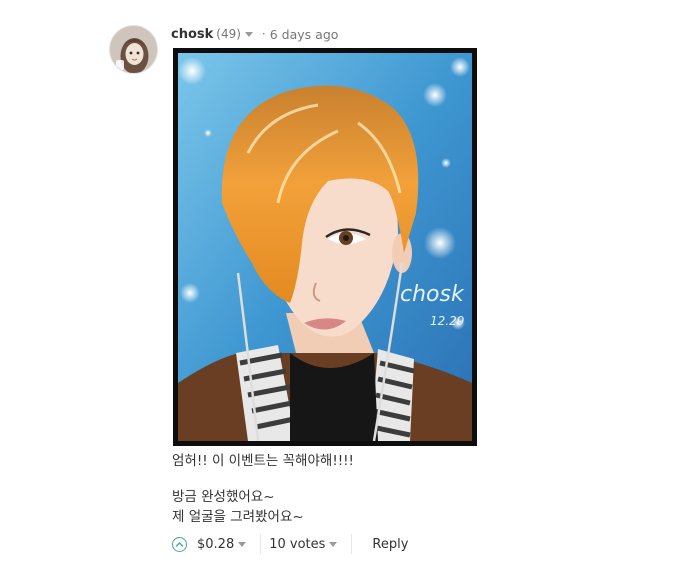  Describe the element at coordinates (192, 34) in the screenshot. I see `author-name: chosk` at that location.